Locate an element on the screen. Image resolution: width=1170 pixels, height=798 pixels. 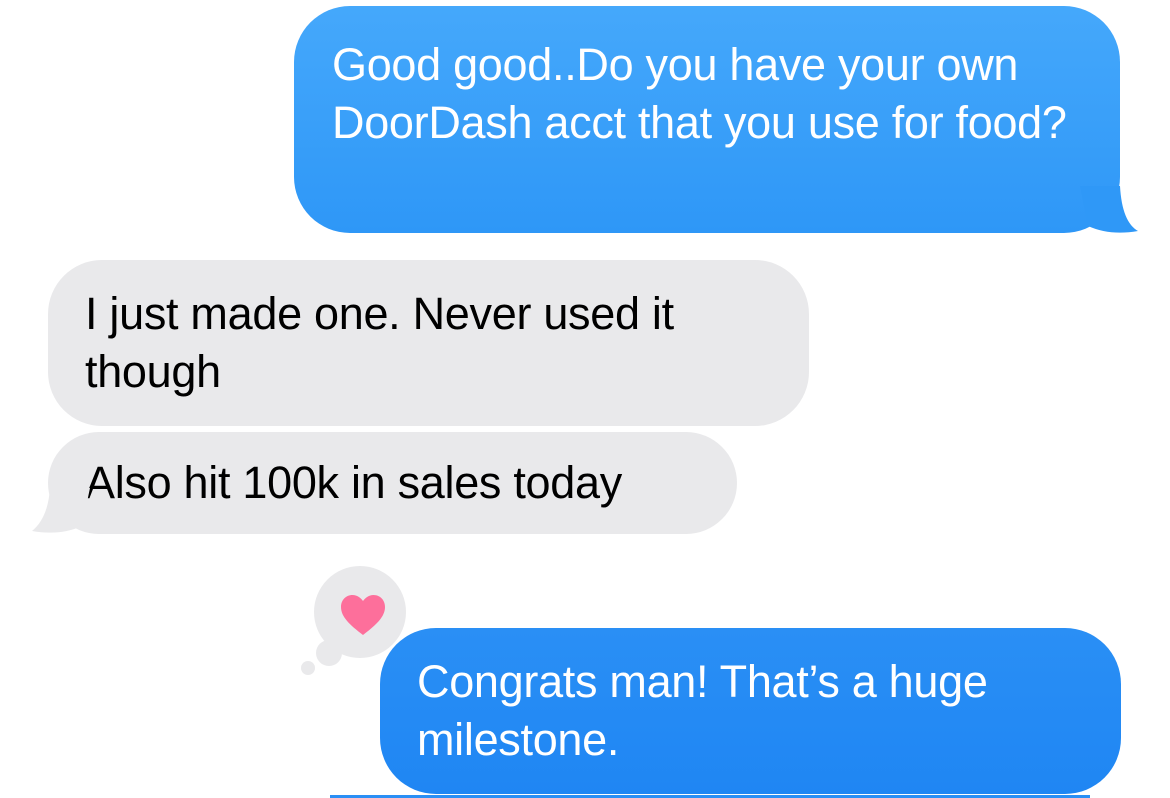
message-text: Also hit 100k in sales today is located at coordinates (353, 482).